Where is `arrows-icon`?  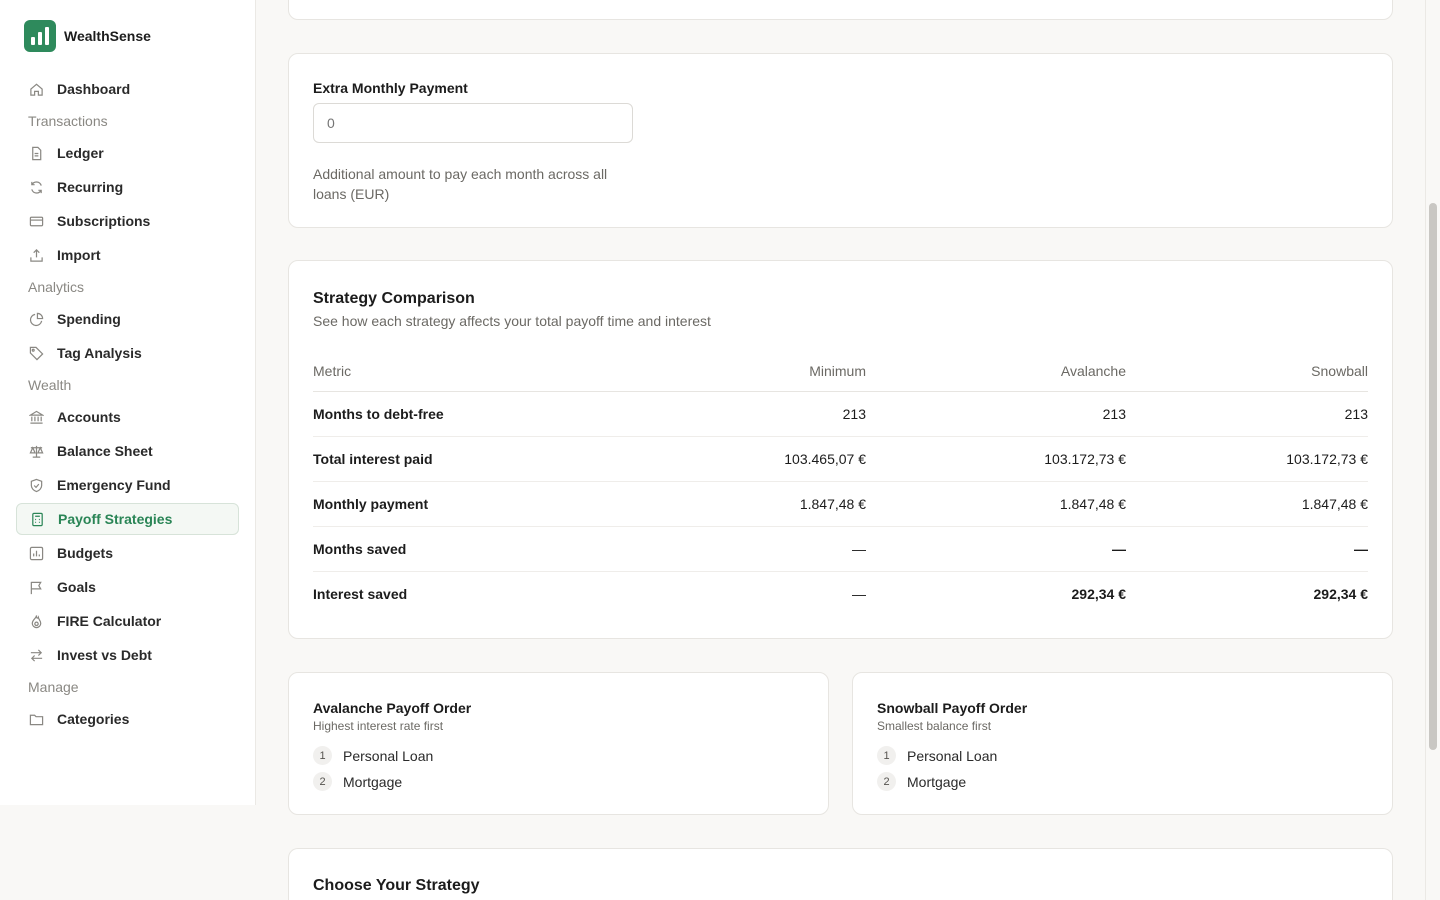
arrows-icon is located at coordinates (36, 655).